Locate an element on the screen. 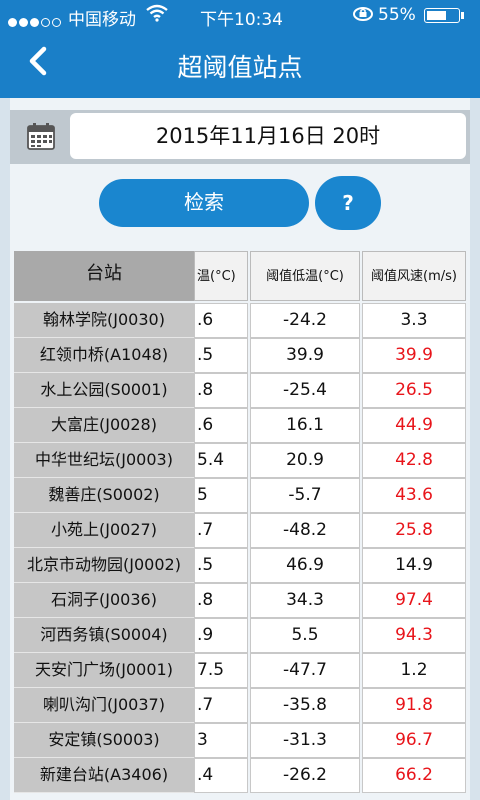 The height and width of the screenshot is (800, 480). station-cell: 小苑上(J0027) is located at coordinates (104, 530).